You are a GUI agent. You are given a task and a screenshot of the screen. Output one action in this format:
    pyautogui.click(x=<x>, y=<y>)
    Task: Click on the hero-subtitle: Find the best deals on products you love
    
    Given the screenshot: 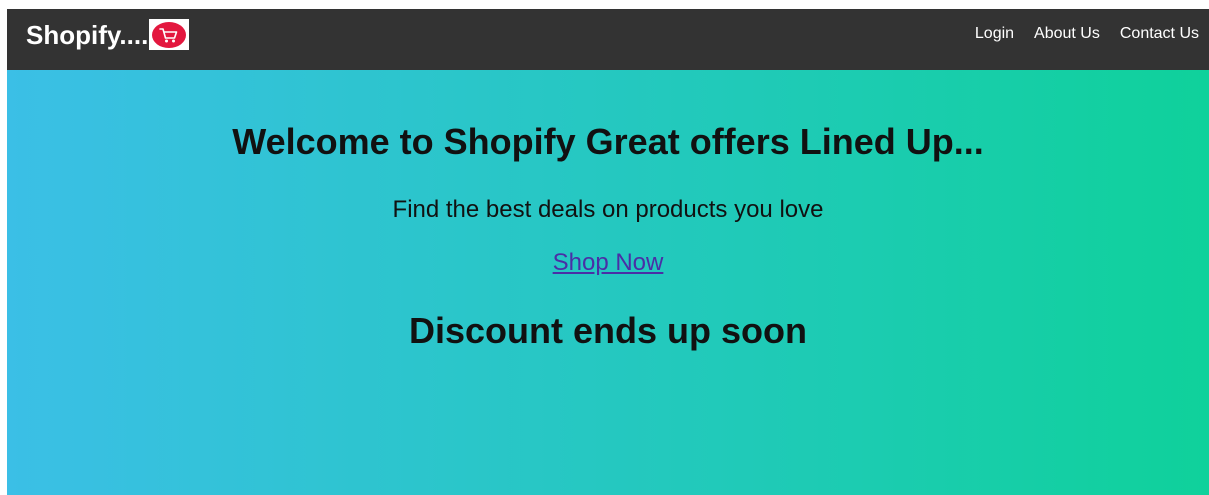 What is the action you would take?
    pyautogui.click(x=608, y=209)
    